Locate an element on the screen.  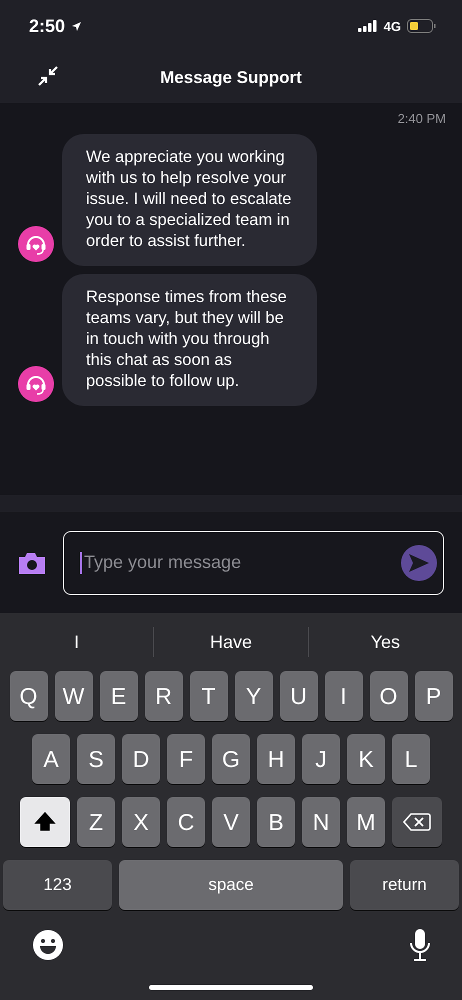
word-suggestion: I is located at coordinates (77, 642).